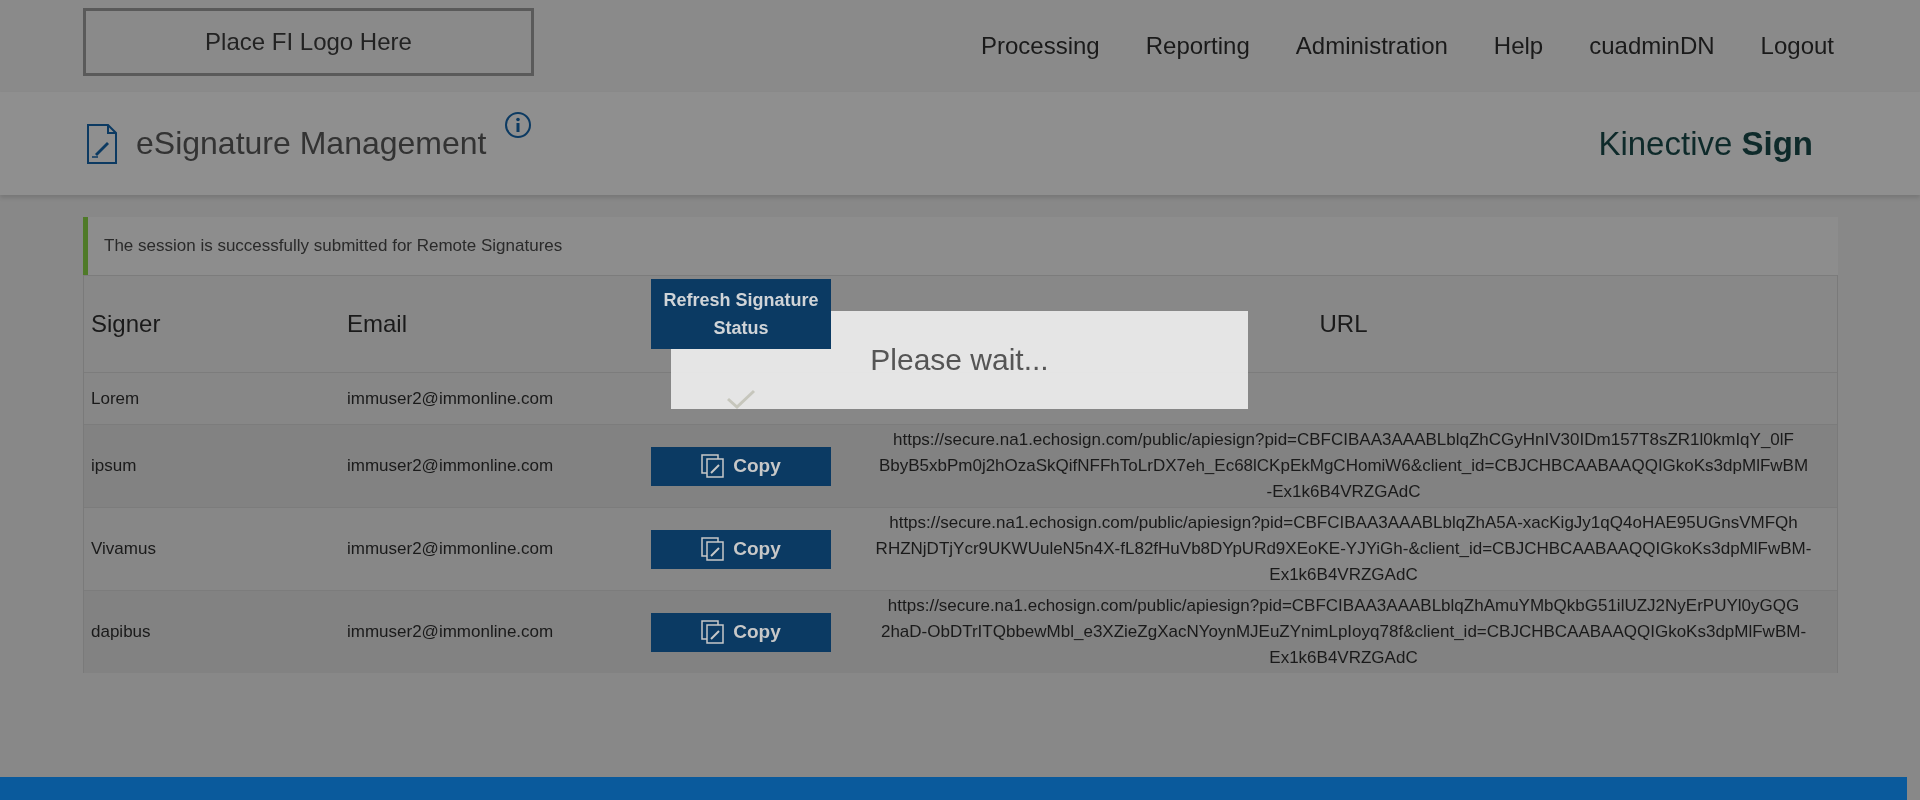 Image resolution: width=1920 pixels, height=800 pixels. Describe the element at coordinates (102, 143) in the screenshot. I see `document-signature-icon` at that location.